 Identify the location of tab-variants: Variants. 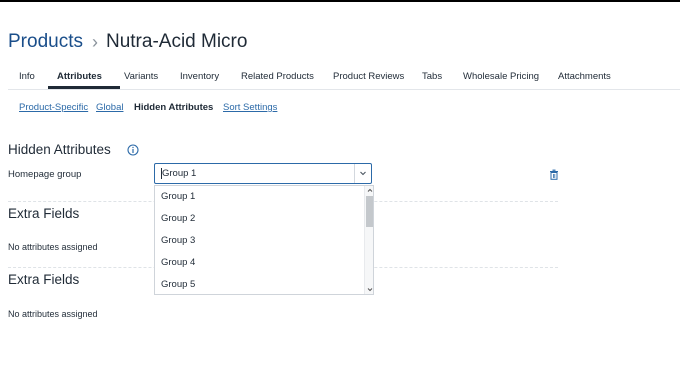
(141, 77).